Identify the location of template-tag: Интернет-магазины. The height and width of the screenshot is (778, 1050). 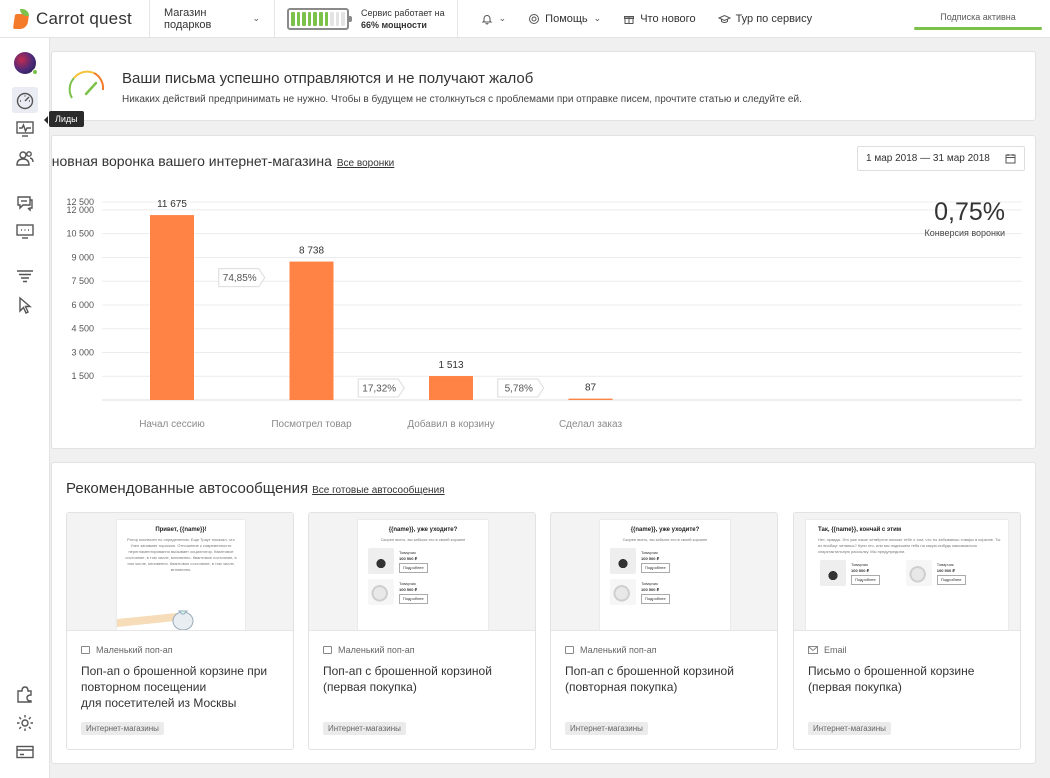
(364, 728).